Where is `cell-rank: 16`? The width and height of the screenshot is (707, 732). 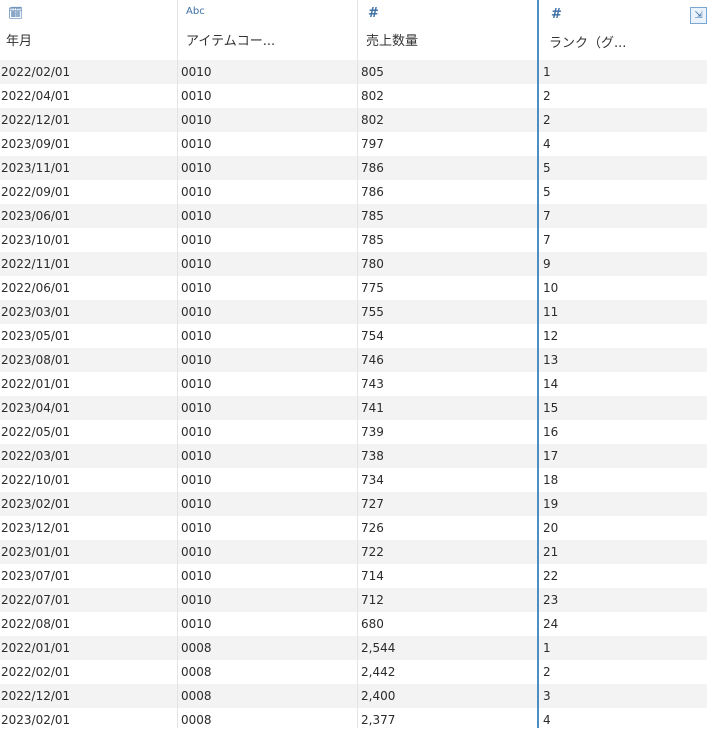 cell-rank: 16 is located at coordinates (551, 432).